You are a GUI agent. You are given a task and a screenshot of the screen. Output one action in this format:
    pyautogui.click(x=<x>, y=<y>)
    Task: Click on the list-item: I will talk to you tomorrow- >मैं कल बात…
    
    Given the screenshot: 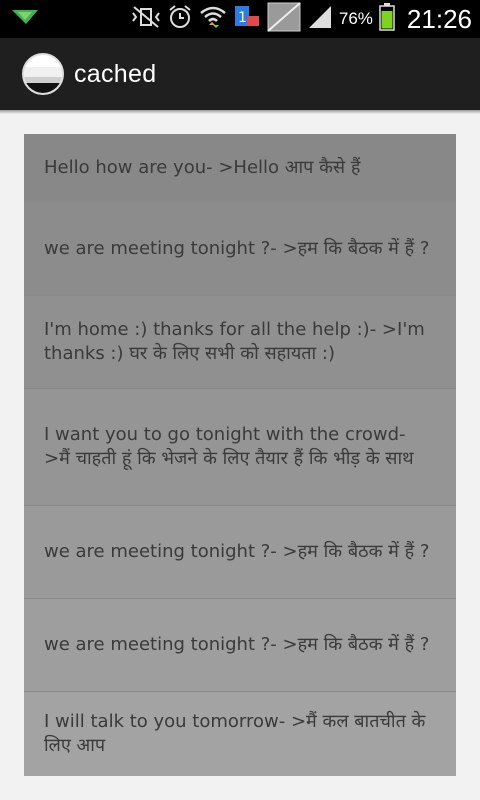 What is the action you would take?
    pyautogui.click(x=240, y=734)
    